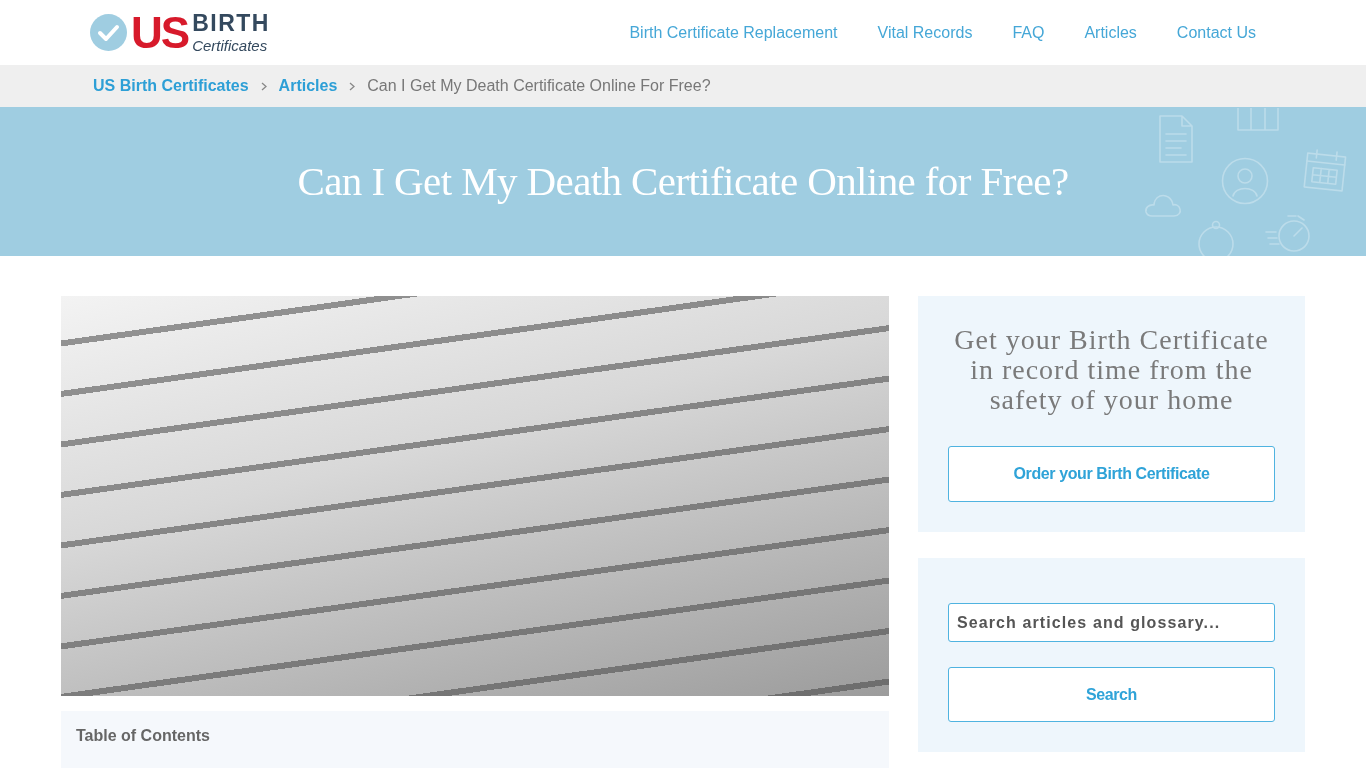 This screenshot has height=768, width=1366. What do you see at coordinates (231, 23) in the screenshot?
I see `logo-word-text: BIRTH` at bounding box center [231, 23].